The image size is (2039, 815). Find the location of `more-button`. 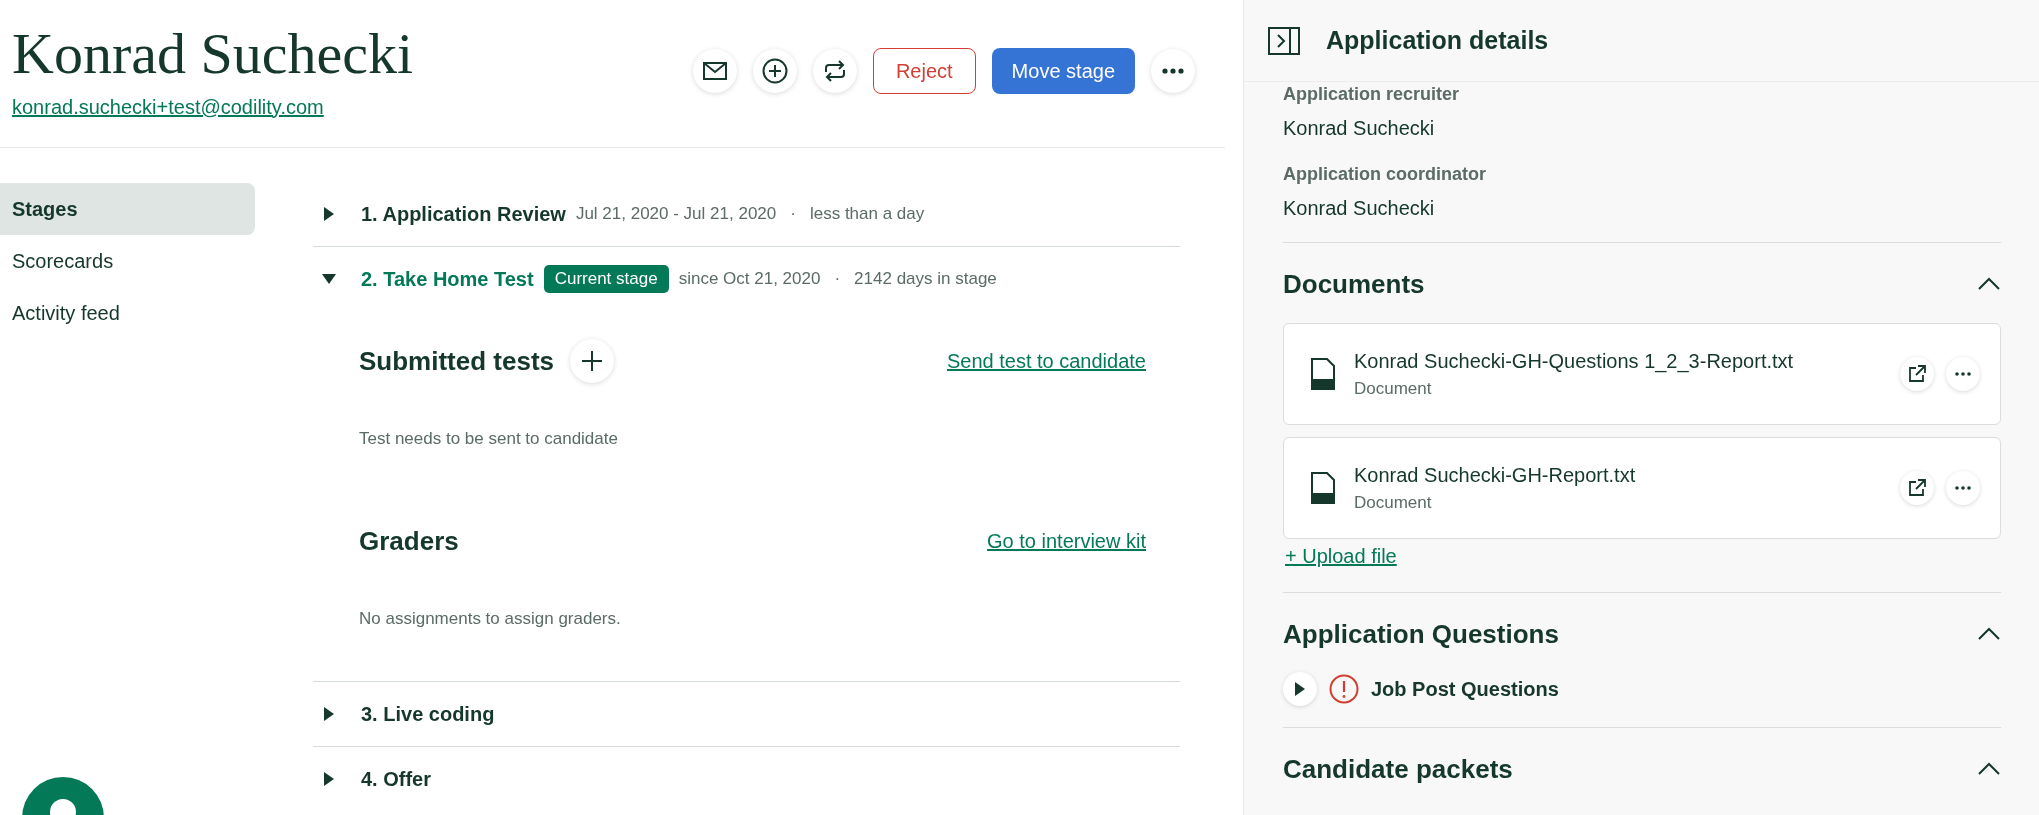

more-button is located at coordinates (1173, 71).